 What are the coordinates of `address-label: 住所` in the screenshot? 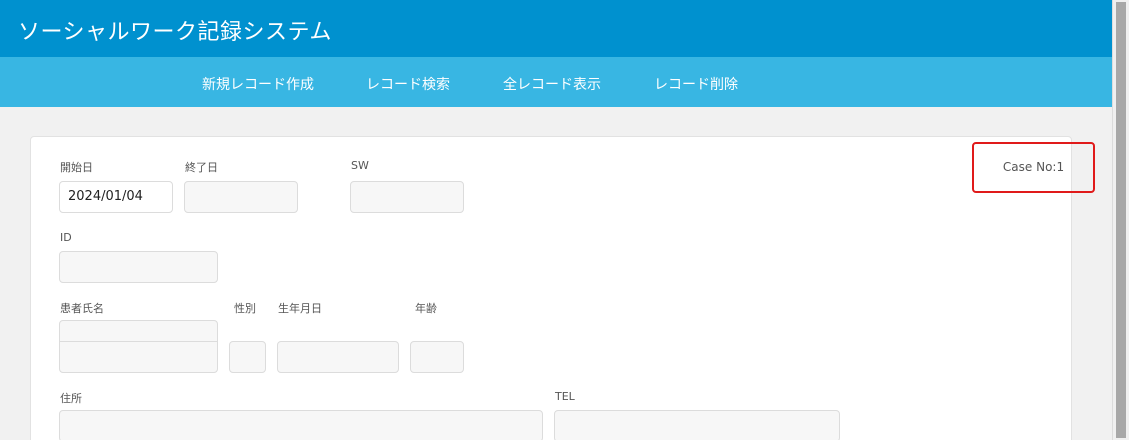 It's located at (71, 398).